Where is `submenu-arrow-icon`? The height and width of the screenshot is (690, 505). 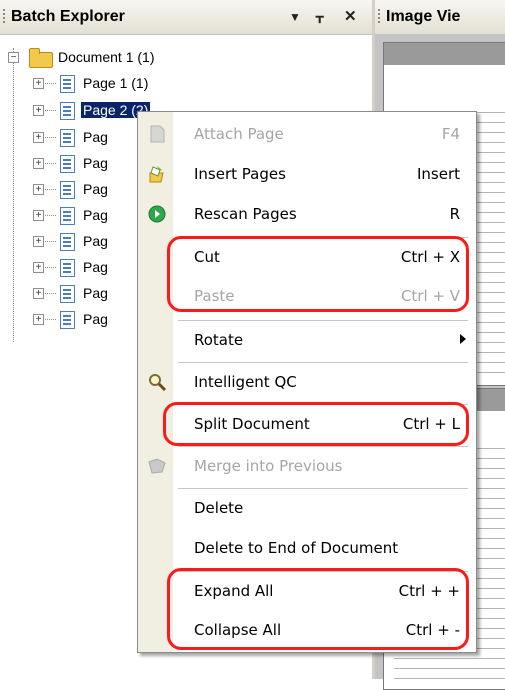
submenu-arrow-icon is located at coordinates (463, 339).